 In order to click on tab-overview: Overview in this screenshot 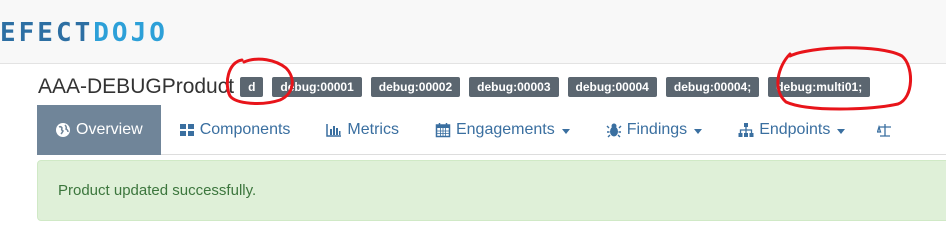, I will do `click(99, 130)`.